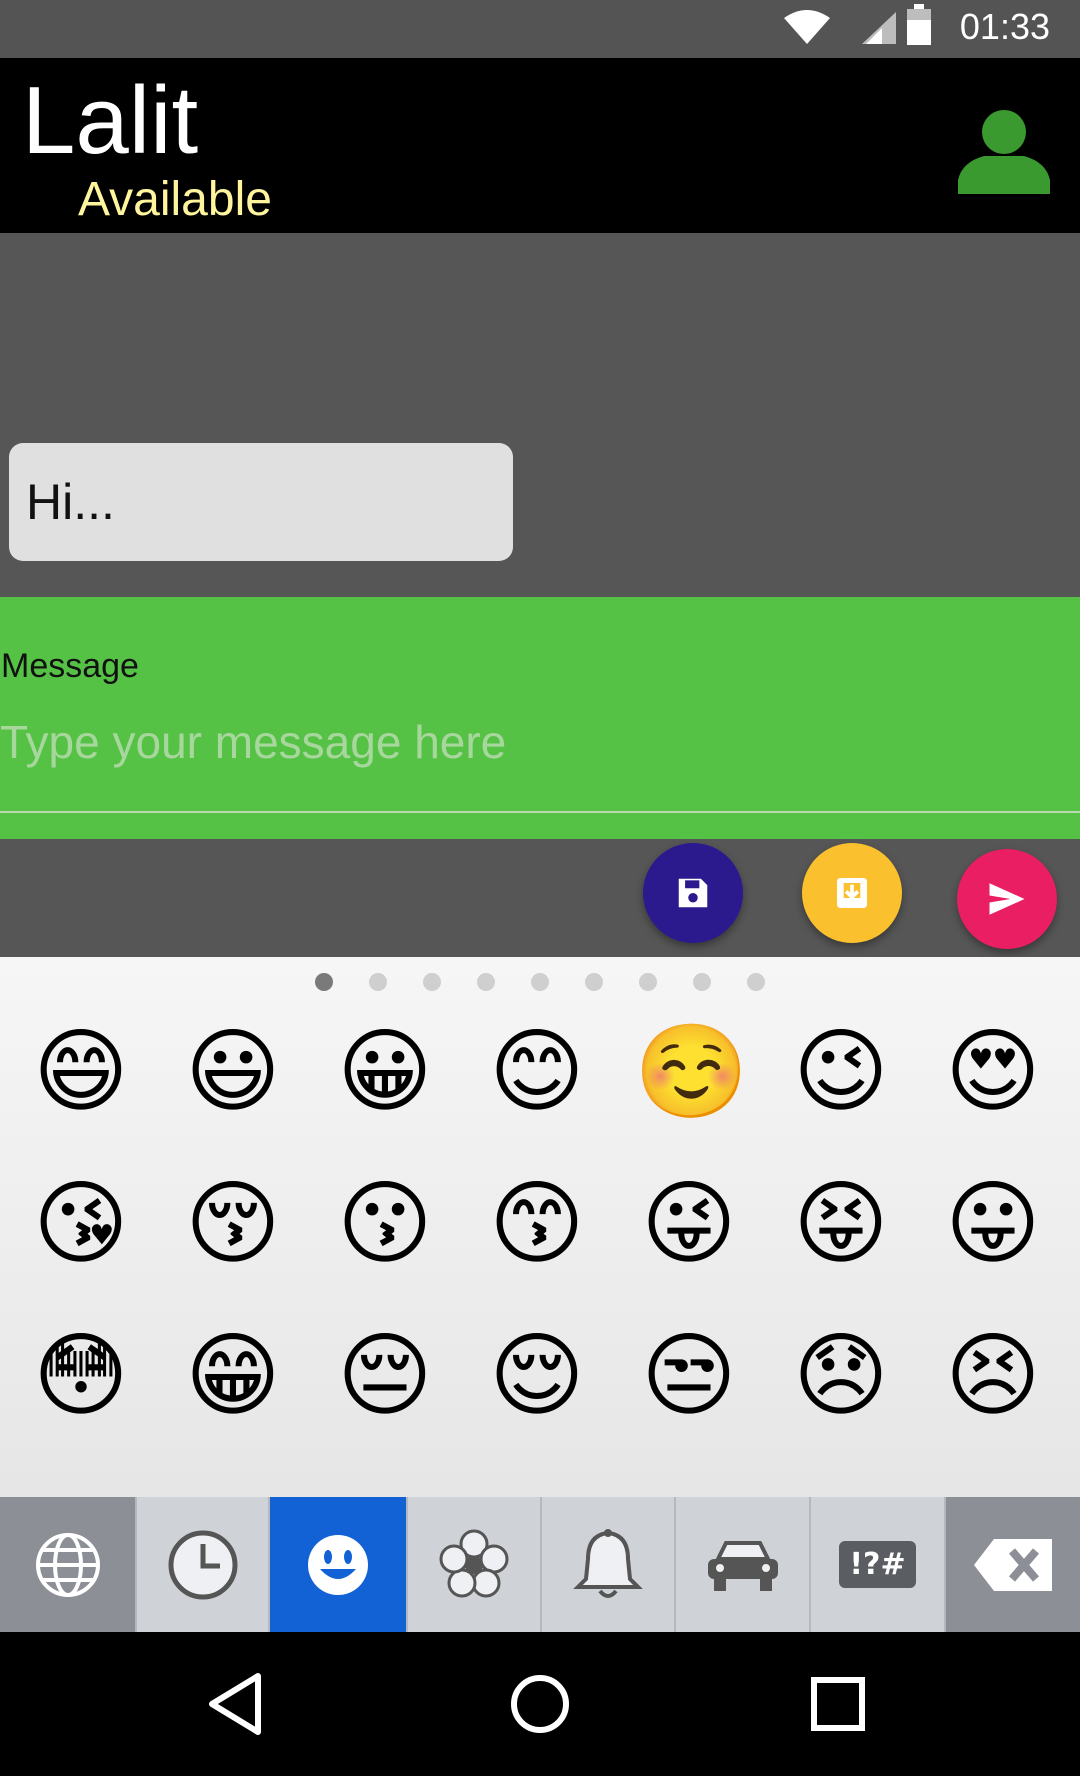 This screenshot has width=1080, height=1776. What do you see at coordinates (993, 1072) in the screenshot?
I see `emoji-key: 😍` at bounding box center [993, 1072].